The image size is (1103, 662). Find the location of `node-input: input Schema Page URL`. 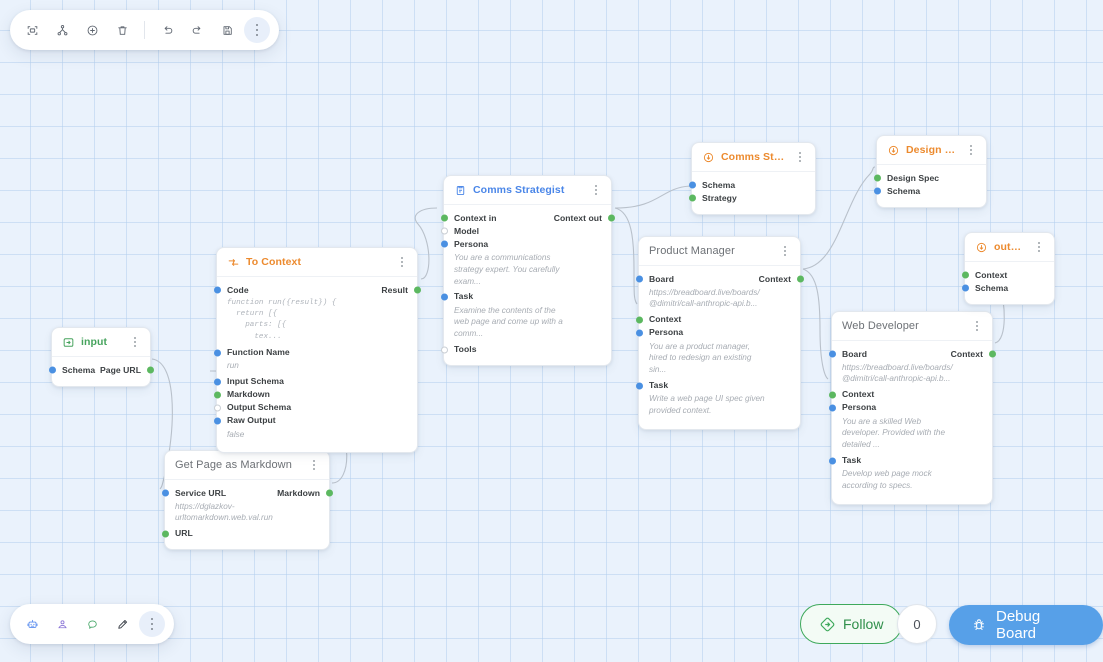

node-input: input Schema Page URL is located at coordinates (101, 357).